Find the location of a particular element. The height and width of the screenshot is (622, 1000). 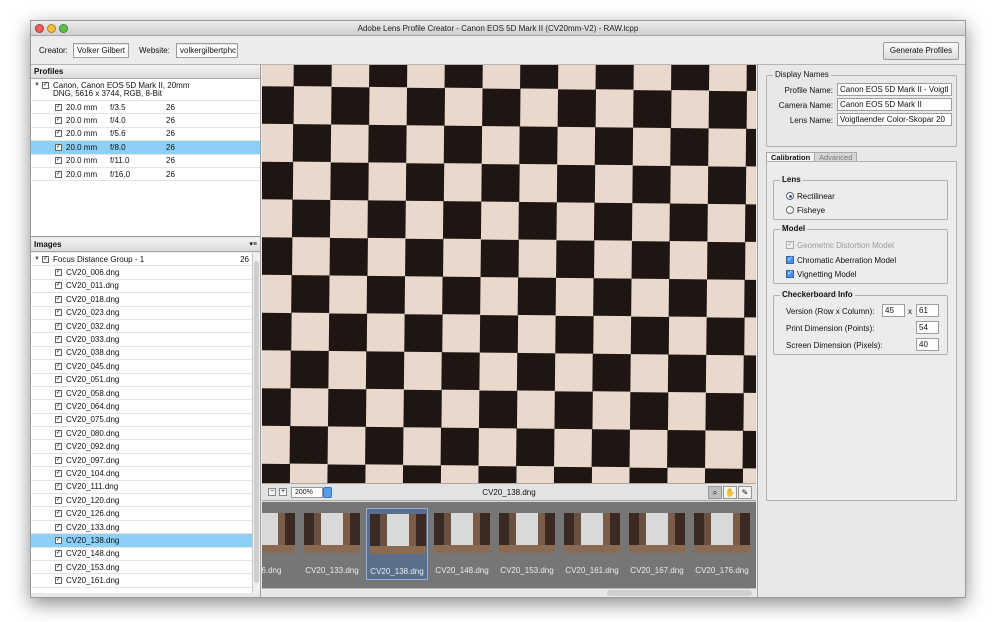

filmstrip-thumbnail: CV20_161.dng is located at coordinates (592, 544).